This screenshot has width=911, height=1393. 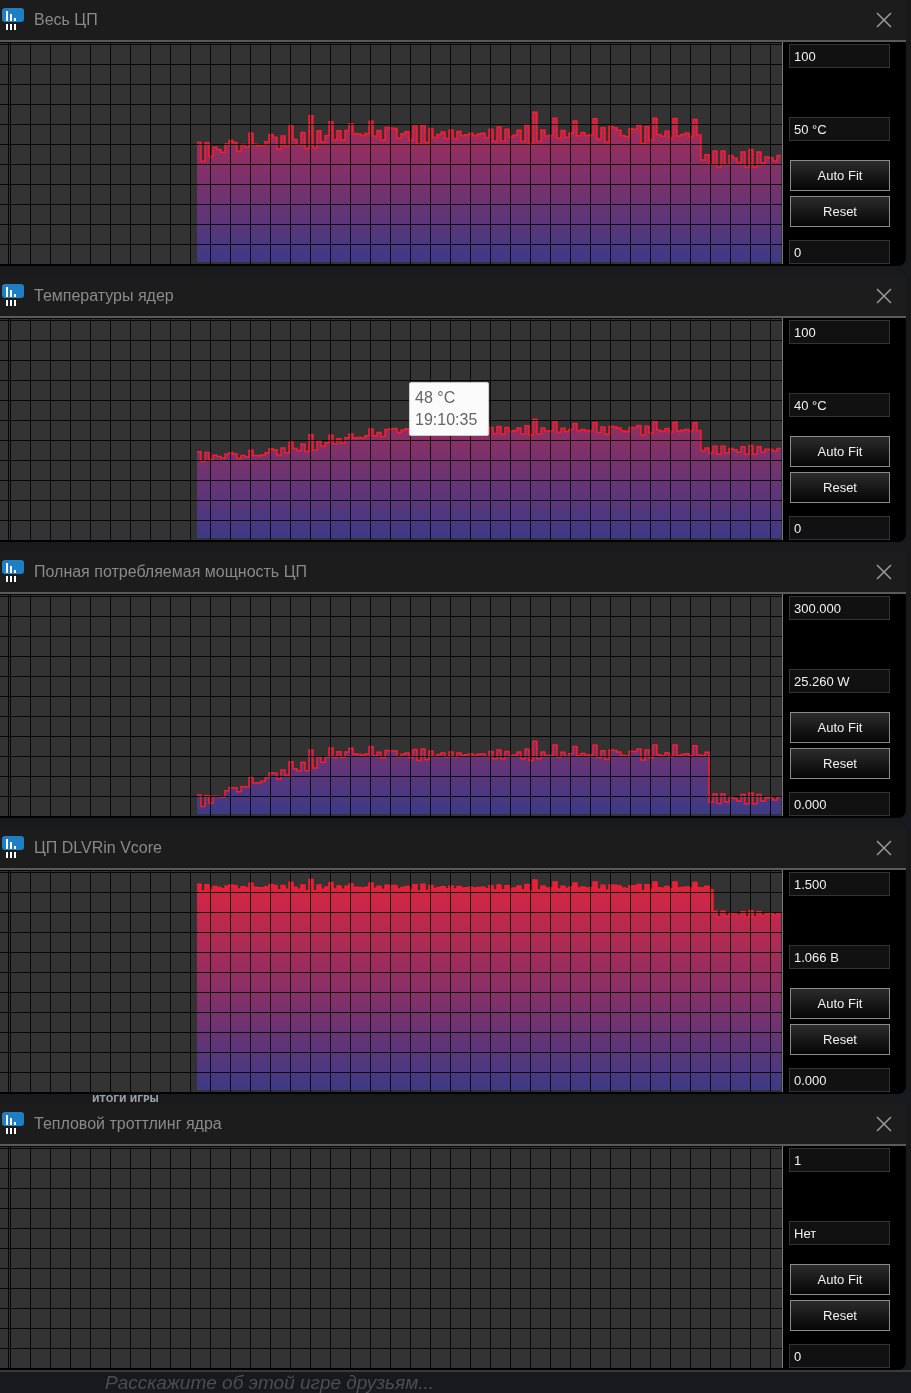 I want to click on tooltip-value: 48 °C, so click(x=436, y=398).